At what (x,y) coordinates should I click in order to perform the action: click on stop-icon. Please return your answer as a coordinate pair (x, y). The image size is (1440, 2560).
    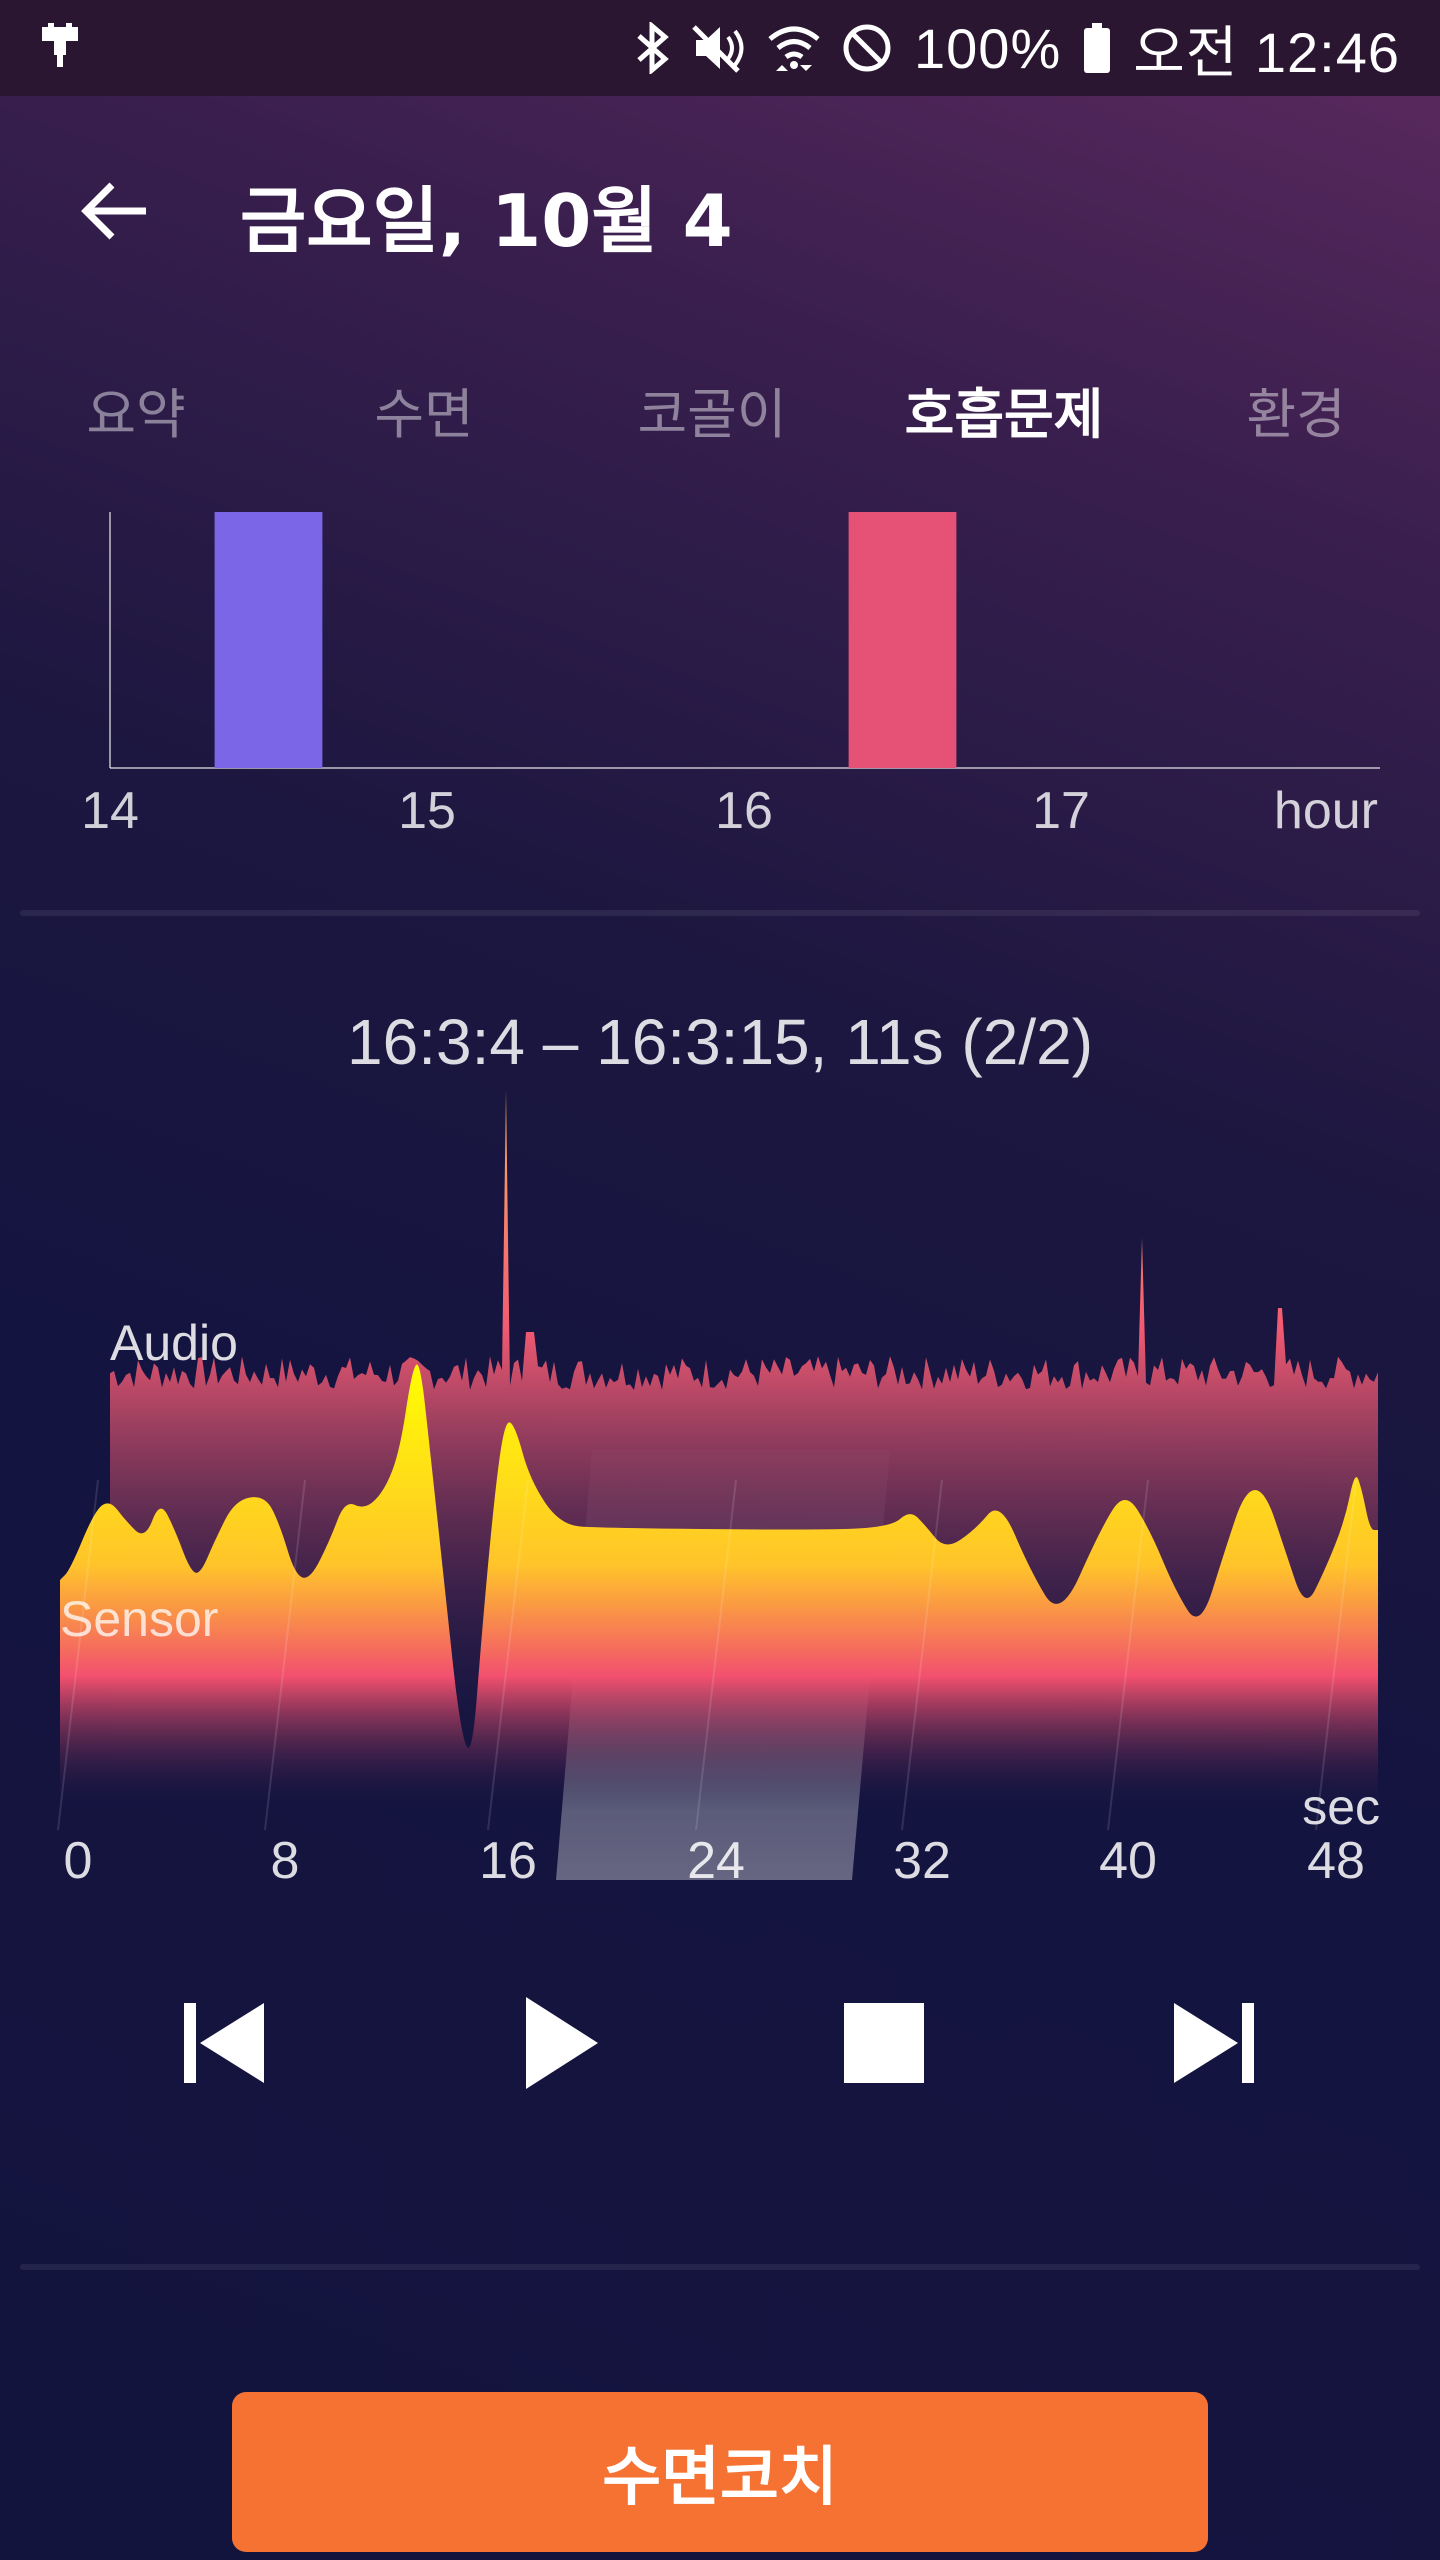
    Looking at the image, I should click on (884, 2045).